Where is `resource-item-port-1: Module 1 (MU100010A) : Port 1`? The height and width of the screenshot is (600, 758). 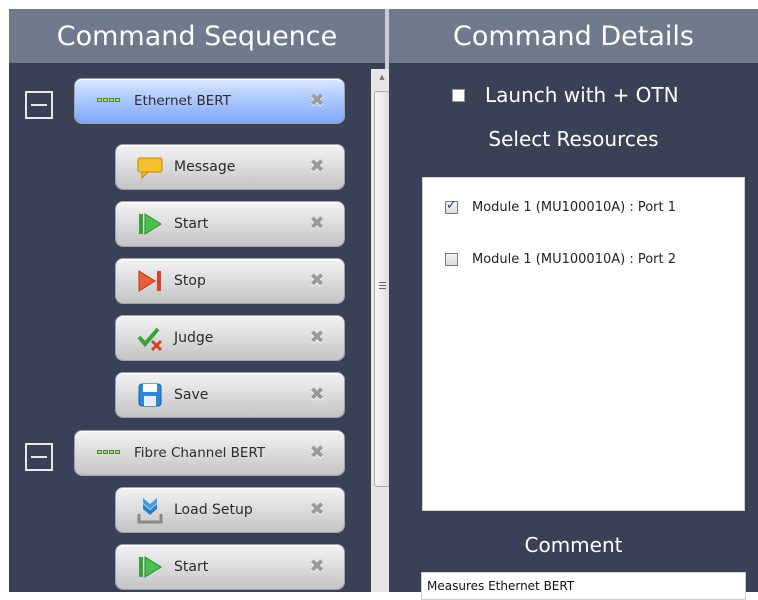
resource-item-port-1: Module 1 (MU100010A) : Port 1 is located at coordinates (561, 206).